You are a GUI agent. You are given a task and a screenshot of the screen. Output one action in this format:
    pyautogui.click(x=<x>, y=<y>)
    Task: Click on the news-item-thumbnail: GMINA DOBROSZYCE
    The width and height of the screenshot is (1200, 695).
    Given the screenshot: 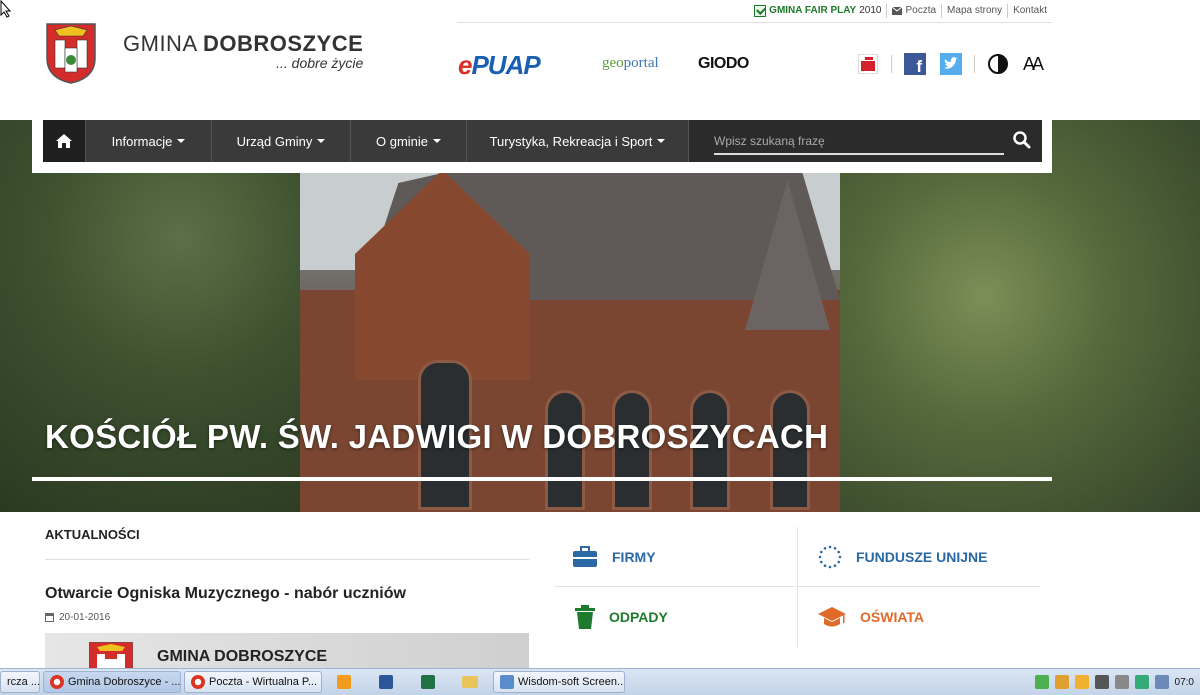 What is the action you would take?
    pyautogui.click(x=287, y=653)
    